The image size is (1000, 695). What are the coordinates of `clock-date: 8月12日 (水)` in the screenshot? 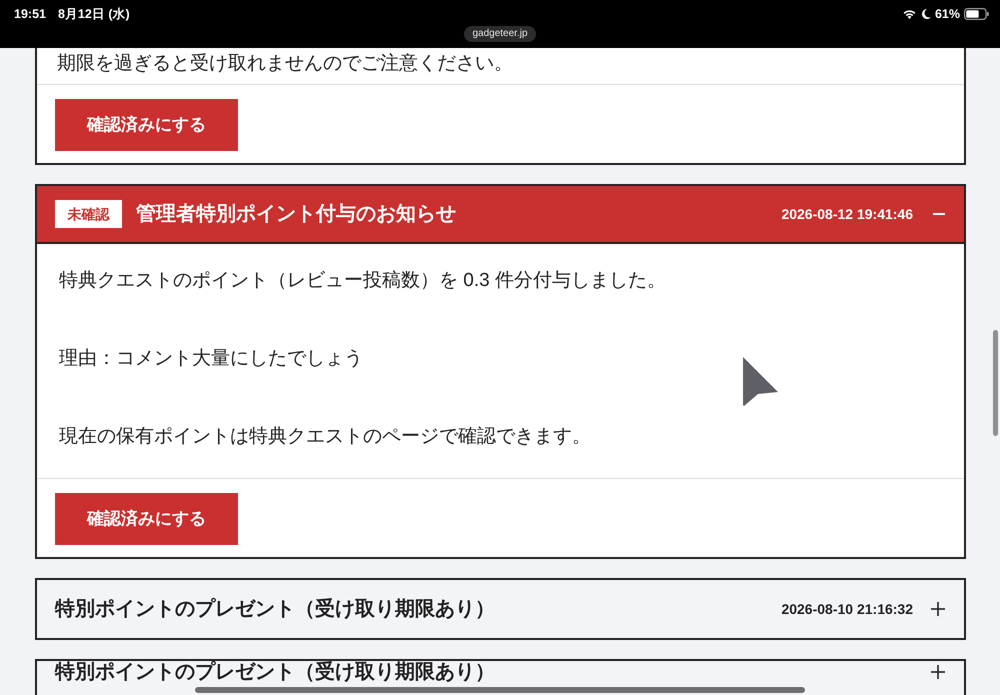 It's located at (94, 14).